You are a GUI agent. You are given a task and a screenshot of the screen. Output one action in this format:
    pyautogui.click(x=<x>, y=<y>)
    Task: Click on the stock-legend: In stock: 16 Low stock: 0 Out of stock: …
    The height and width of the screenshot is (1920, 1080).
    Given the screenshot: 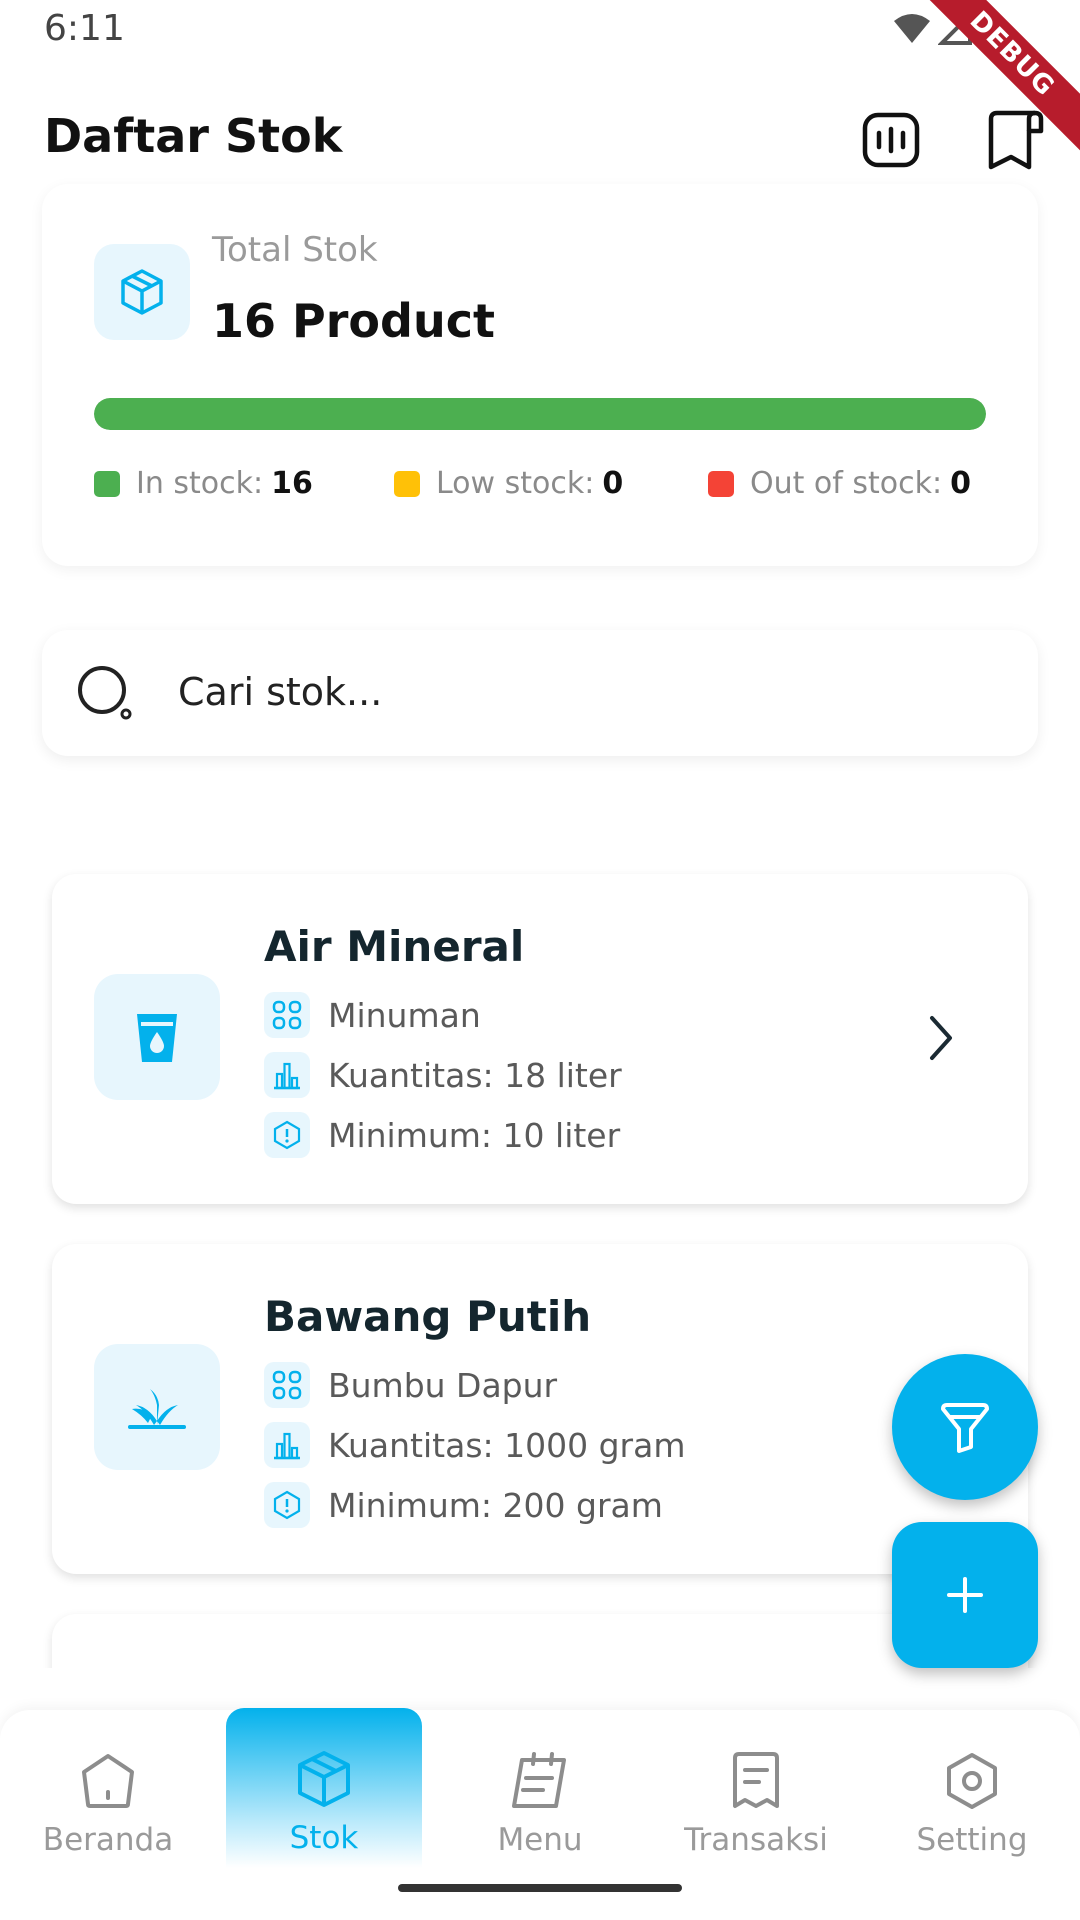 What is the action you would take?
    pyautogui.click(x=540, y=486)
    